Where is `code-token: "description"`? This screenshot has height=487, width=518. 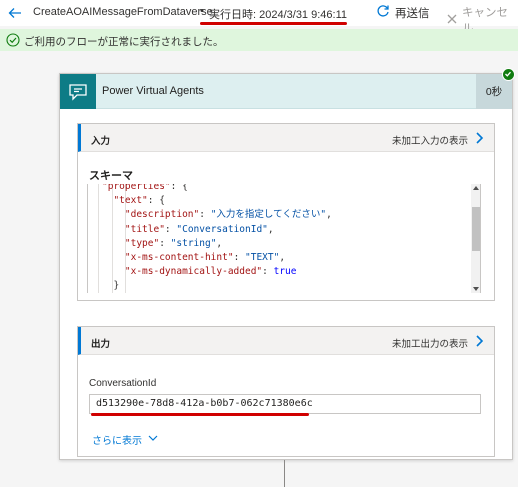 code-token: "description" is located at coordinates (151, 215).